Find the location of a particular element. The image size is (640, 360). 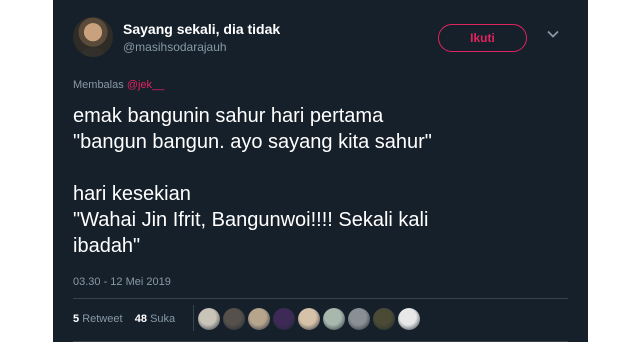

divider is located at coordinates (320, 298).